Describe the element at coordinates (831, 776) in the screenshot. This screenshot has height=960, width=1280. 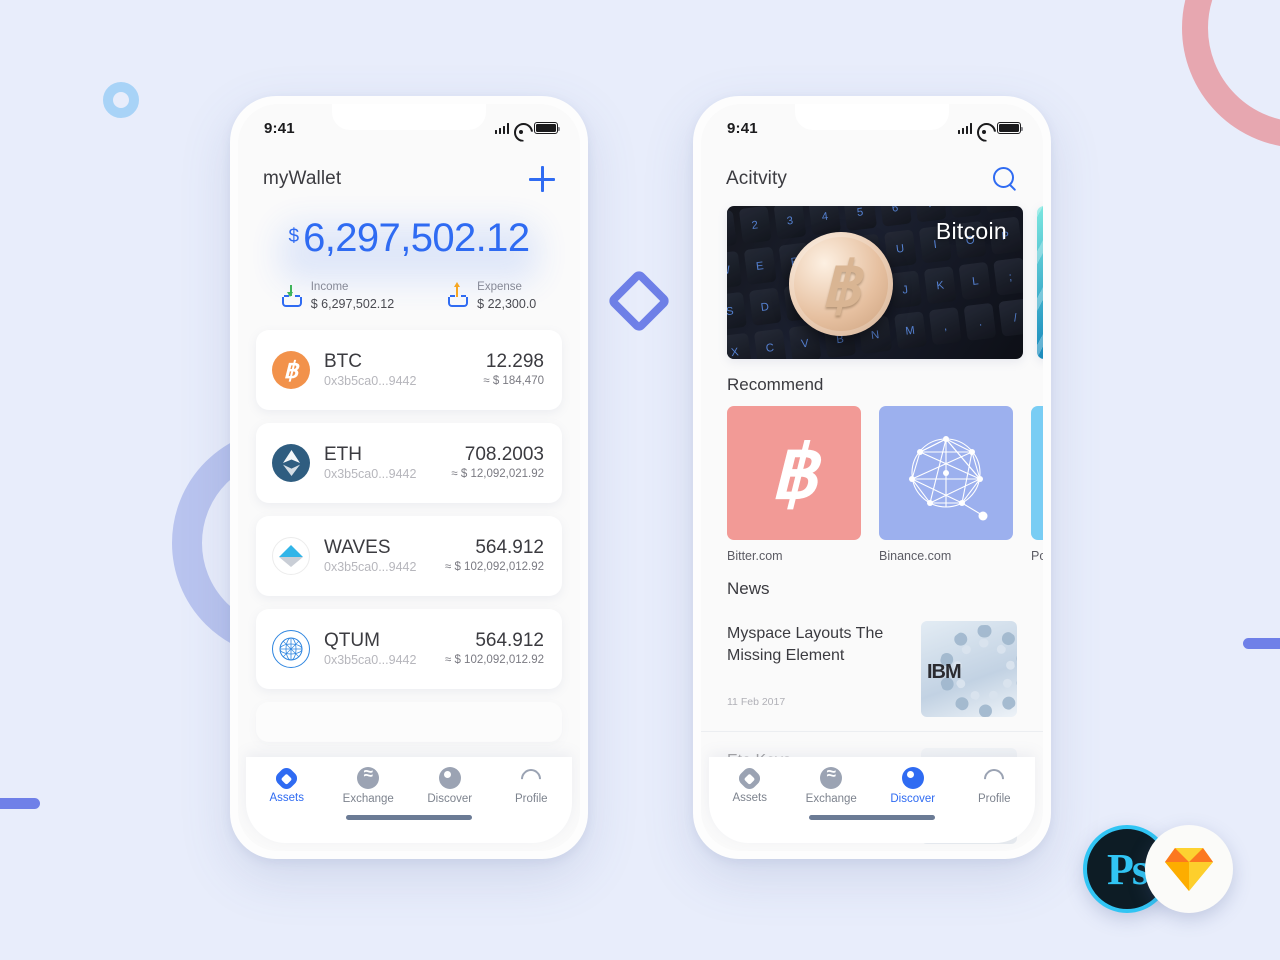
I see `exchange-icon` at that location.